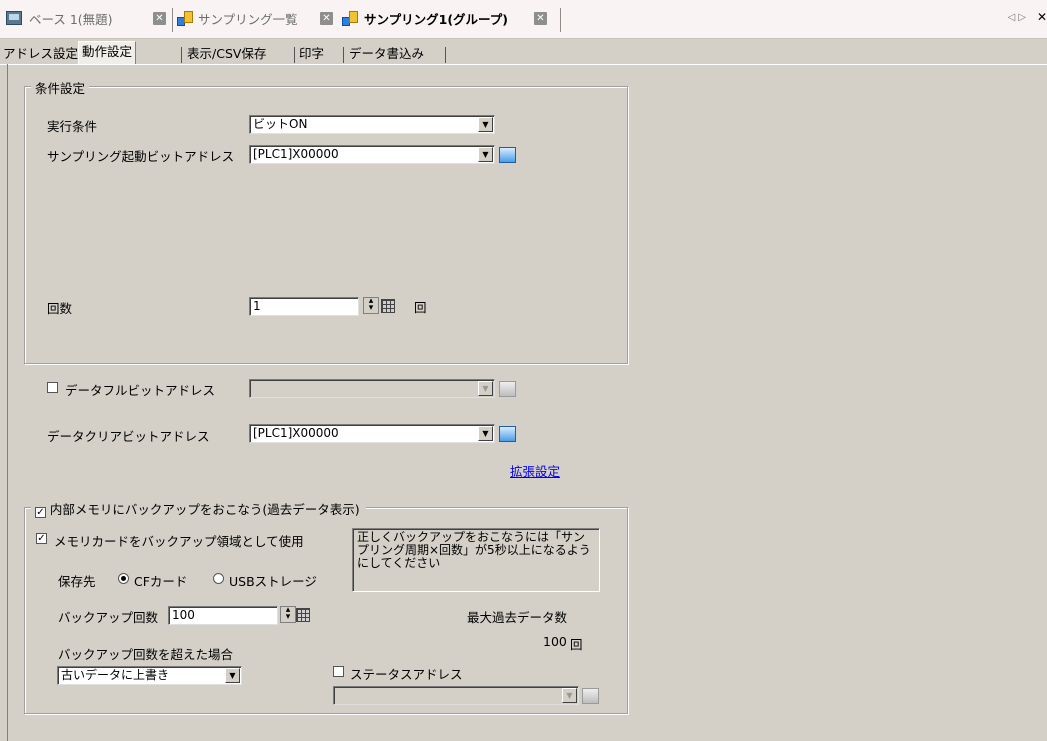 This screenshot has width=1047, height=741. What do you see at coordinates (7, 402) in the screenshot?
I see `panel-left-edge` at bounding box center [7, 402].